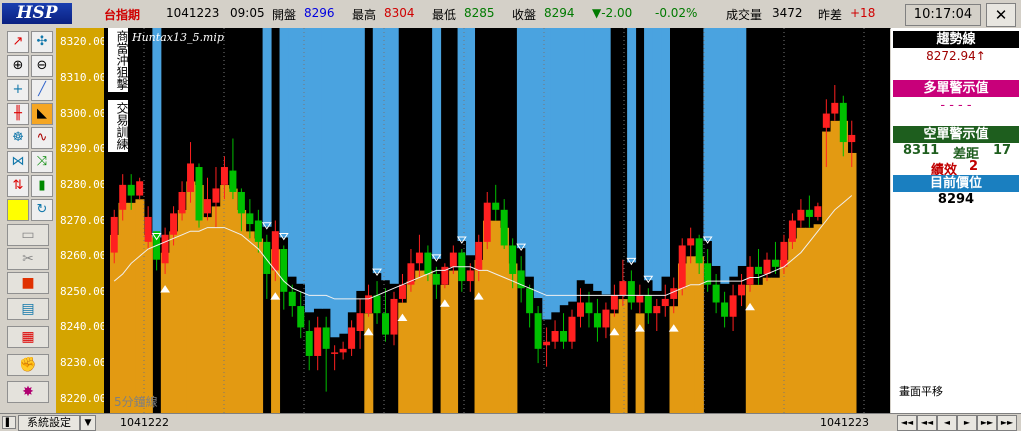 The width and height of the screenshot is (1021, 431). I want to click on trendline-tool-icon: ↗, so click(18, 42).